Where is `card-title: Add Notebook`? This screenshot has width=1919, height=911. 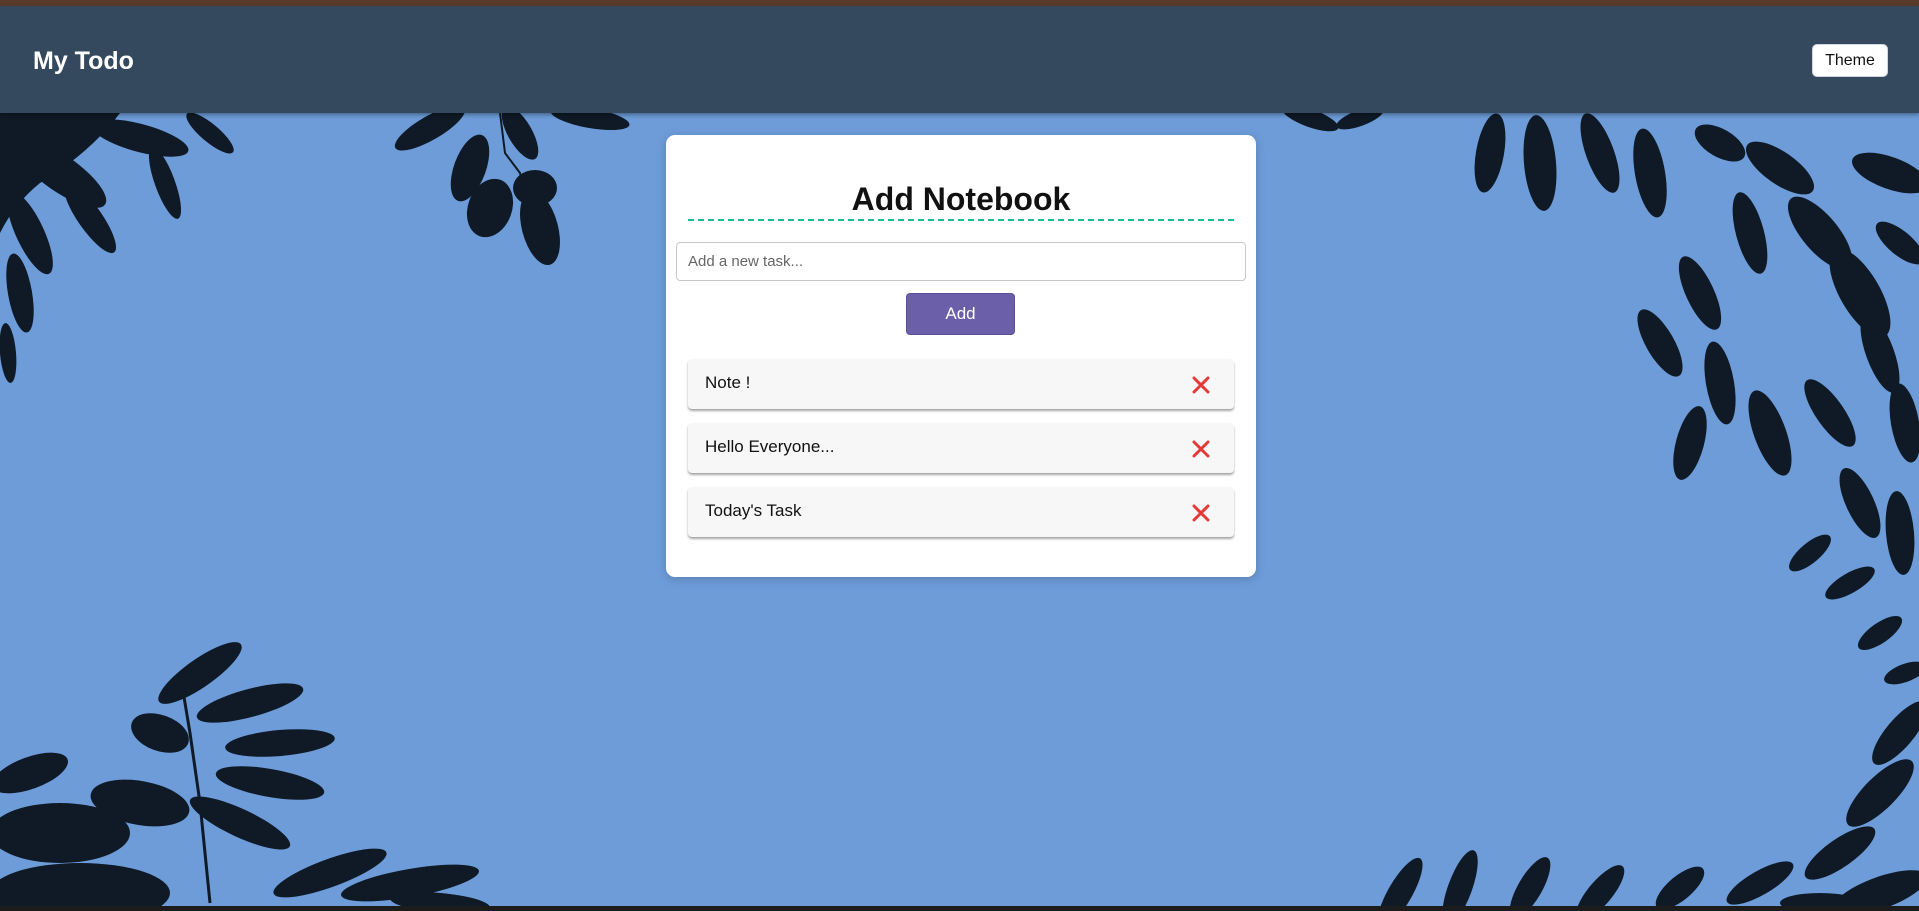
card-title: Add Notebook is located at coordinates (961, 199).